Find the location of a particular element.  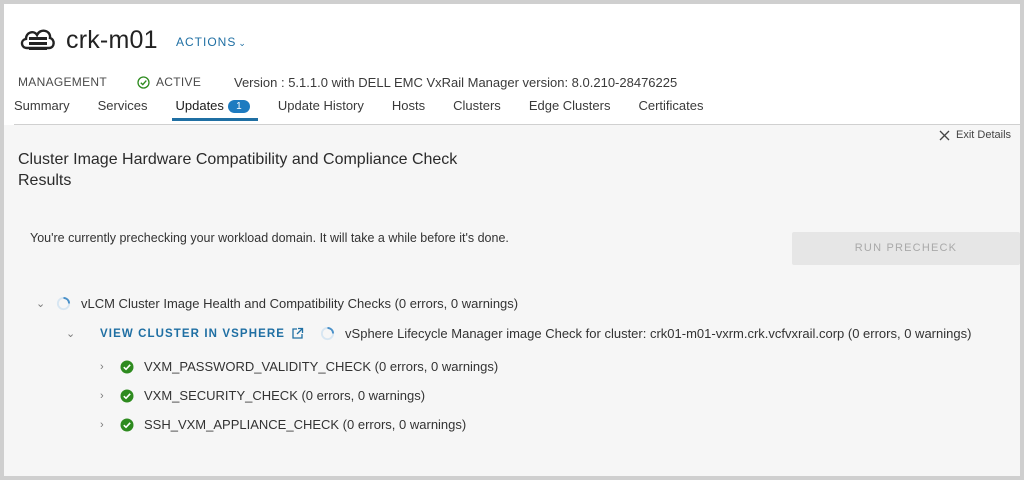

tab-label: Update History is located at coordinates (320, 105).